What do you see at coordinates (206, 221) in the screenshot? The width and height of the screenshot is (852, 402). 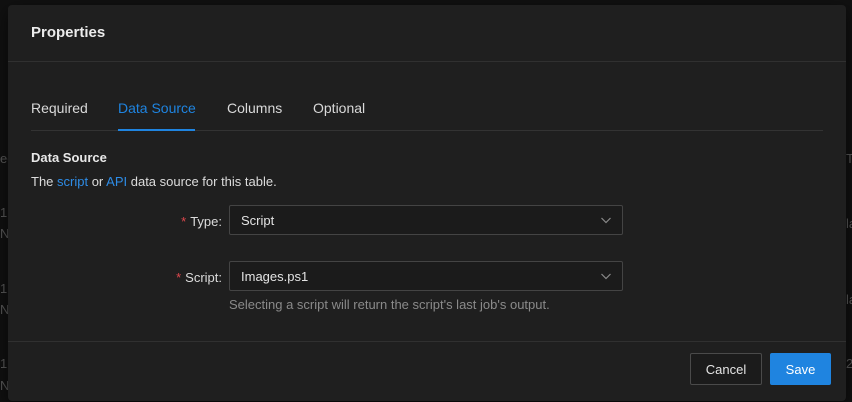 I see `type-label-text: Type:` at bounding box center [206, 221].